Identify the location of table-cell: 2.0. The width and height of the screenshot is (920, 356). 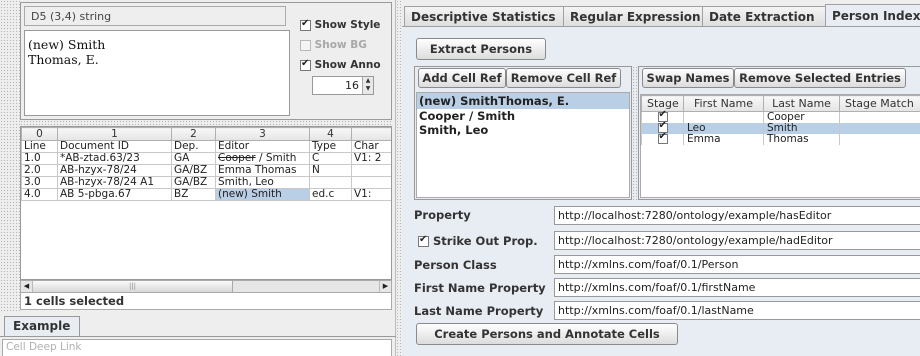
(39, 170).